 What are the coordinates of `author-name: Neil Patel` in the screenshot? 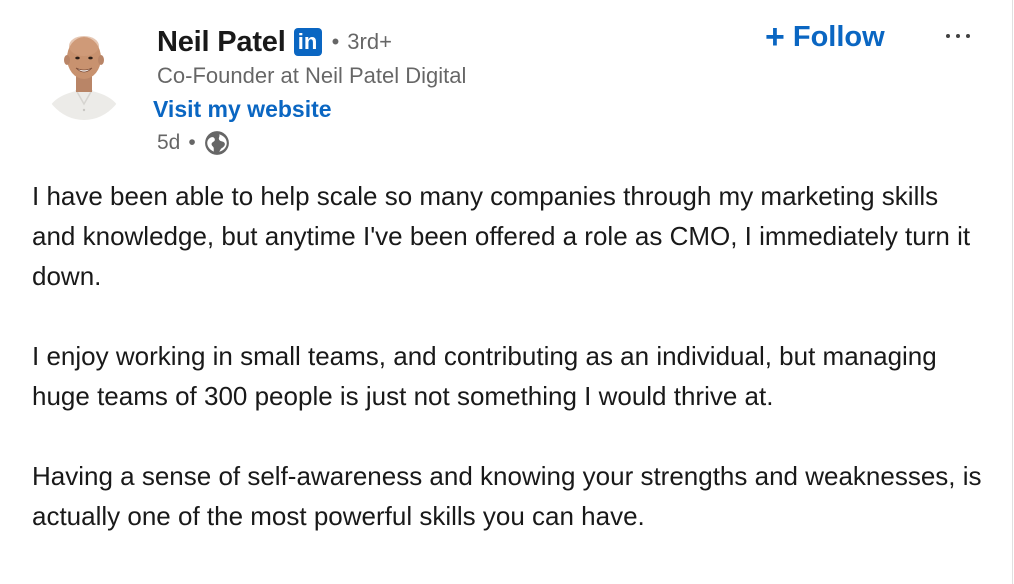 It's located at (221, 42).